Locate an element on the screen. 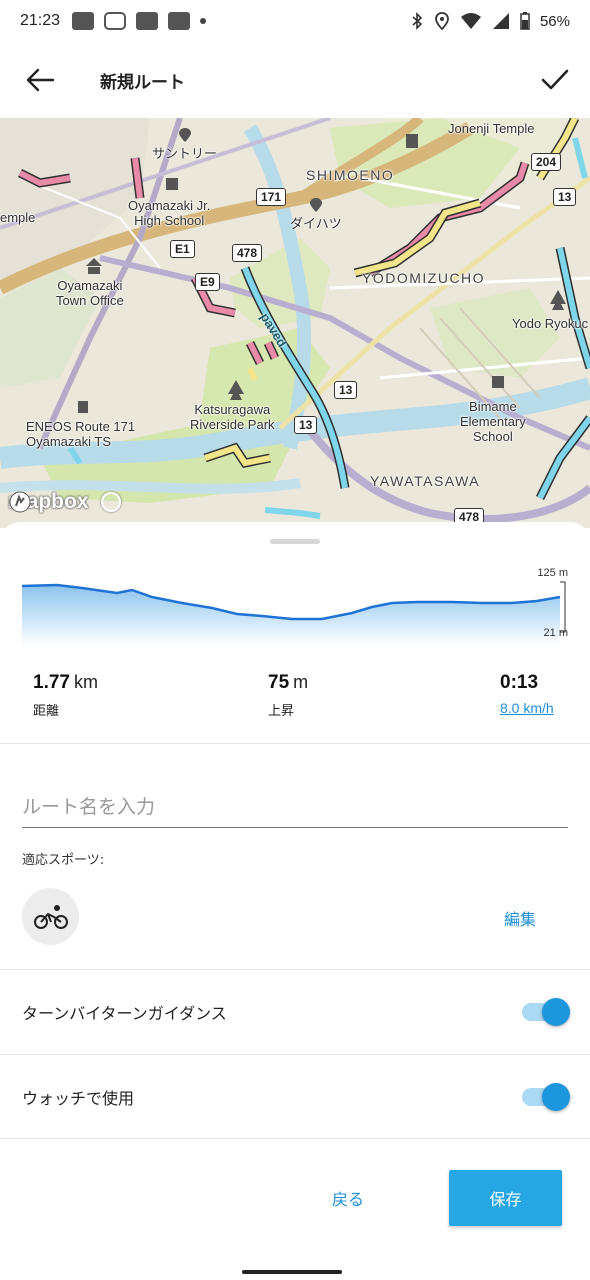 This screenshot has height=1280, width=590. road-shield-13b: 13 is located at coordinates (346, 390).